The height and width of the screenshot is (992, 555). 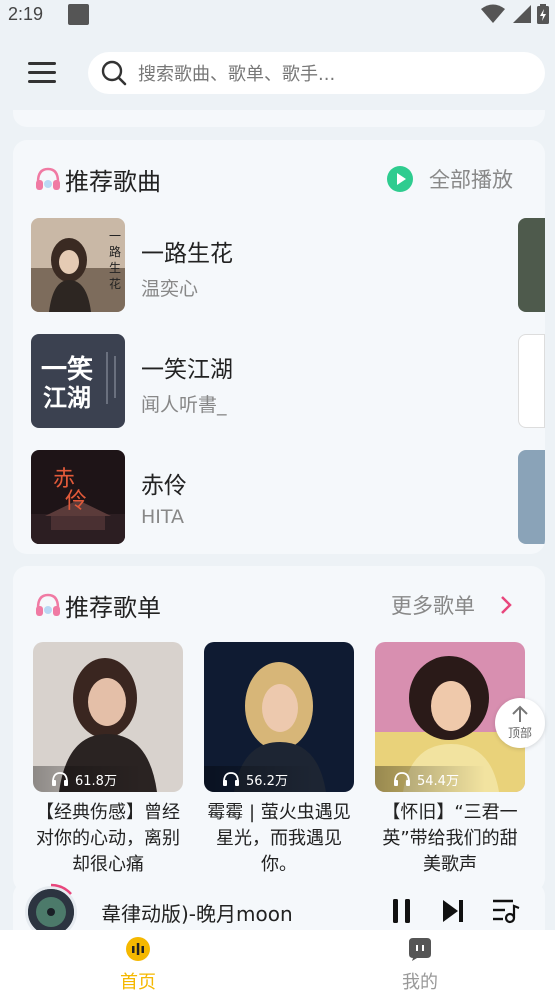 I want to click on svg-text: 江湖, so click(x=67, y=397).